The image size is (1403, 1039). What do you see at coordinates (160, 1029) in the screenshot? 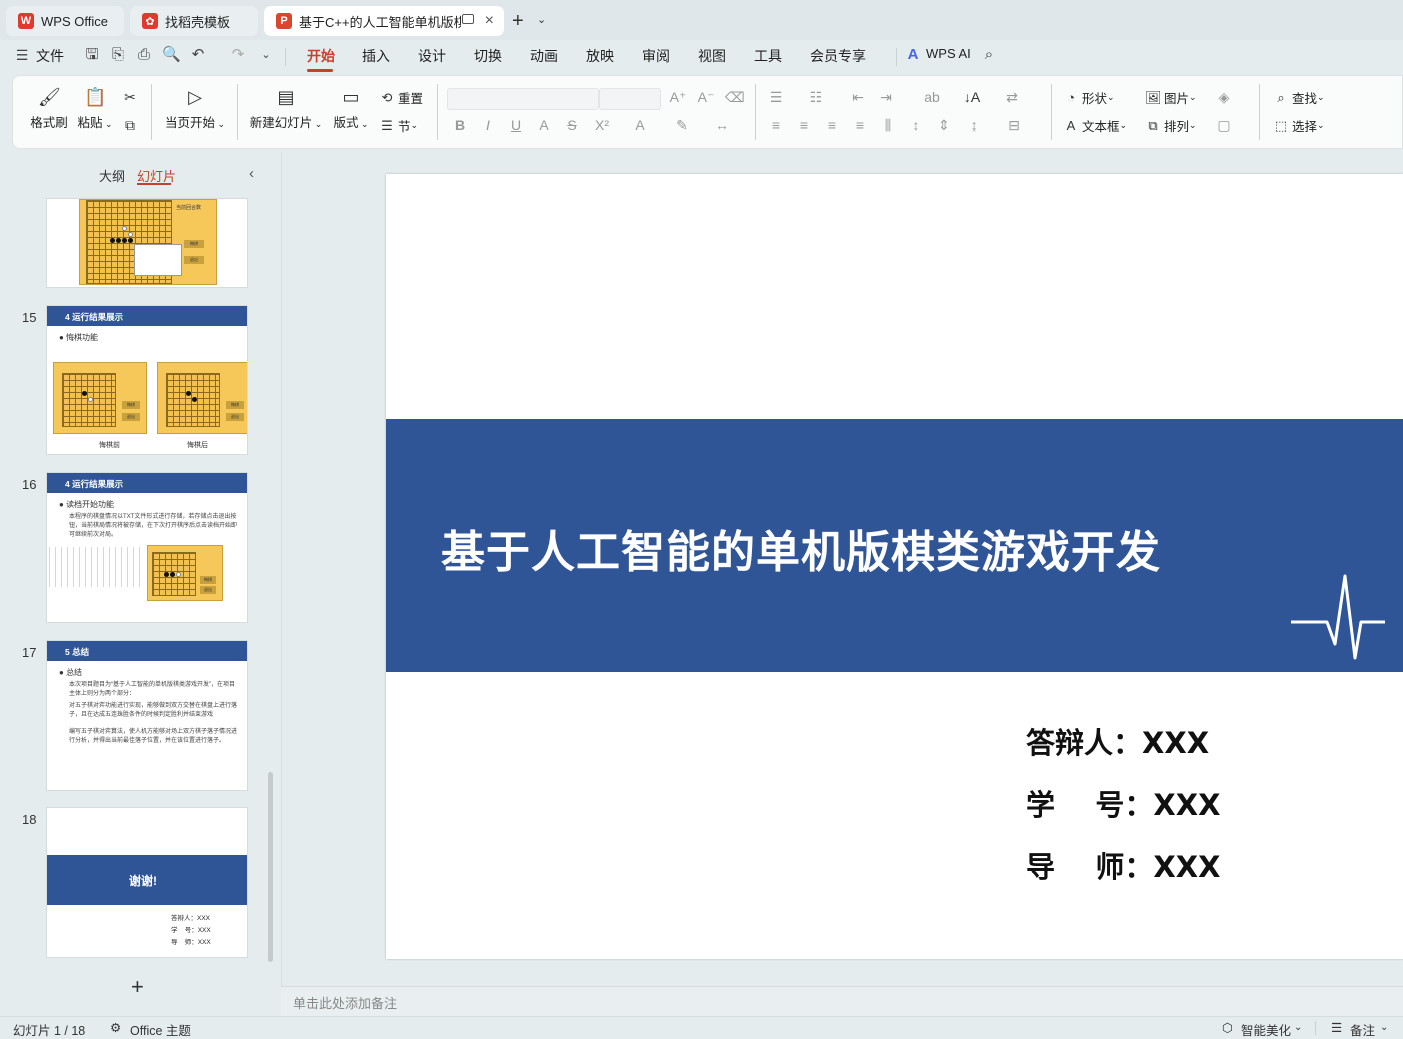
I see `theme-name: Office 主题` at bounding box center [160, 1029].